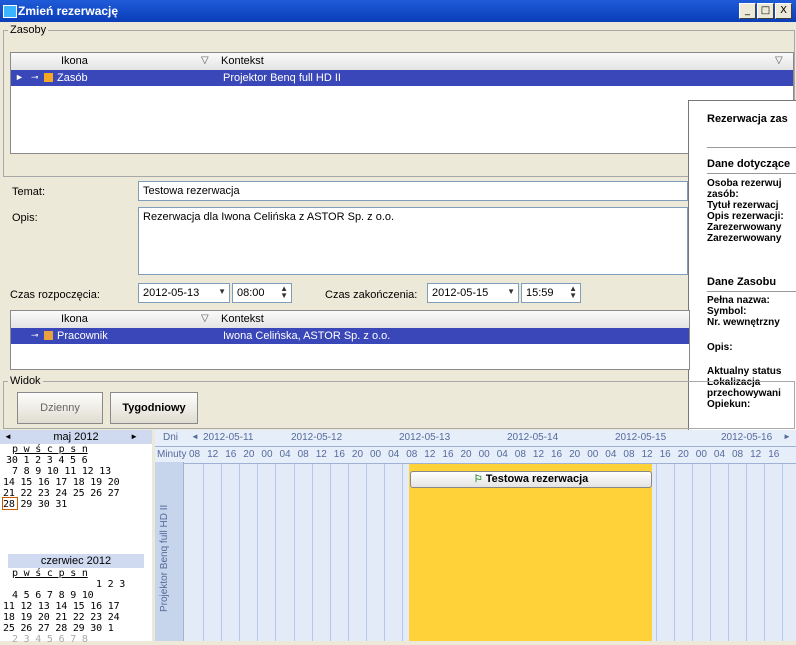 This screenshot has height=645, width=796. What do you see at coordinates (76, 628) in the screenshot?
I see `calendar-week: 25 26 27 28 29 30 1` at bounding box center [76, 628].